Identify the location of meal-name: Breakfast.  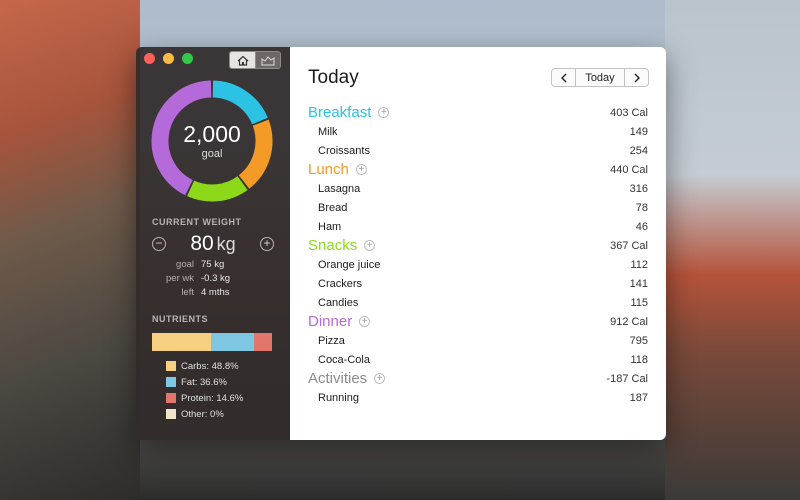
(340, 112).